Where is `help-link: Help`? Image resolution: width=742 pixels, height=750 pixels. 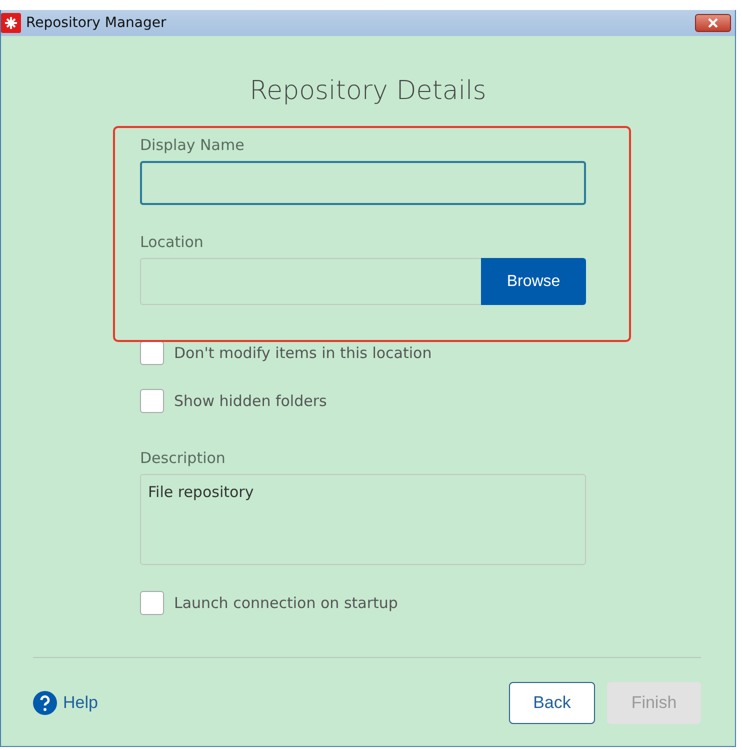
help-link: Help is located at coordinates (80, 703).